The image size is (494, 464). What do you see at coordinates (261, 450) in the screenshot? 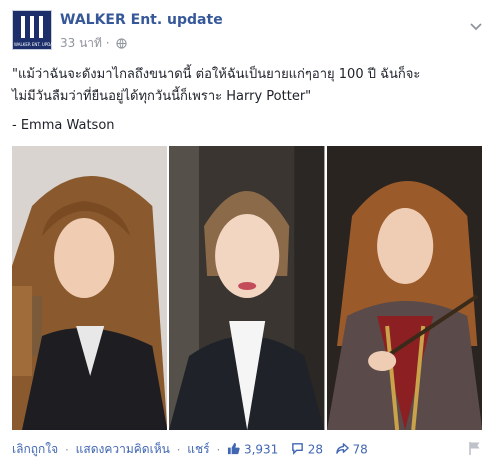
I see `like-count: 3,931` at bounding box center [261, 450].